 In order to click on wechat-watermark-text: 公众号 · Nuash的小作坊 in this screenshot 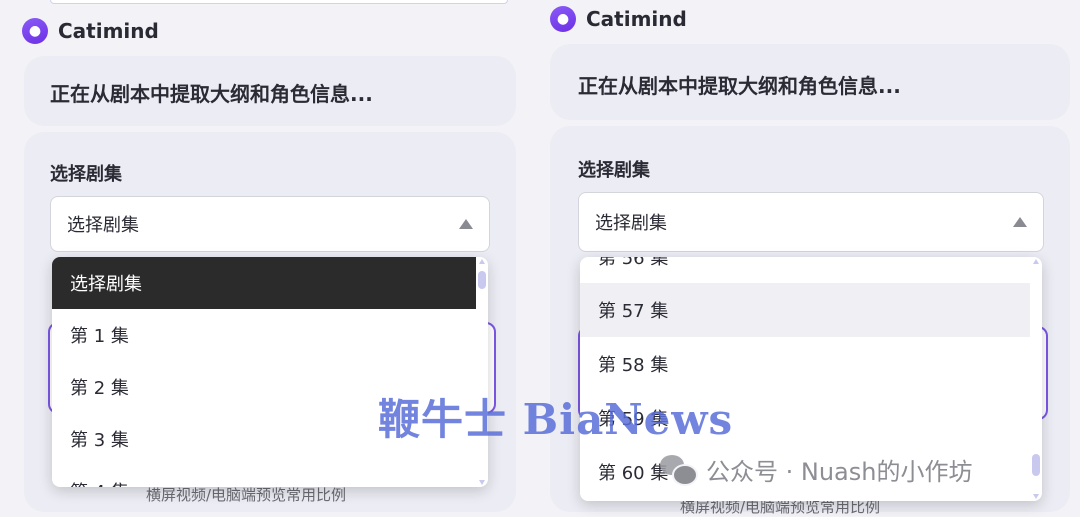, I will do `click(839, 472)`.